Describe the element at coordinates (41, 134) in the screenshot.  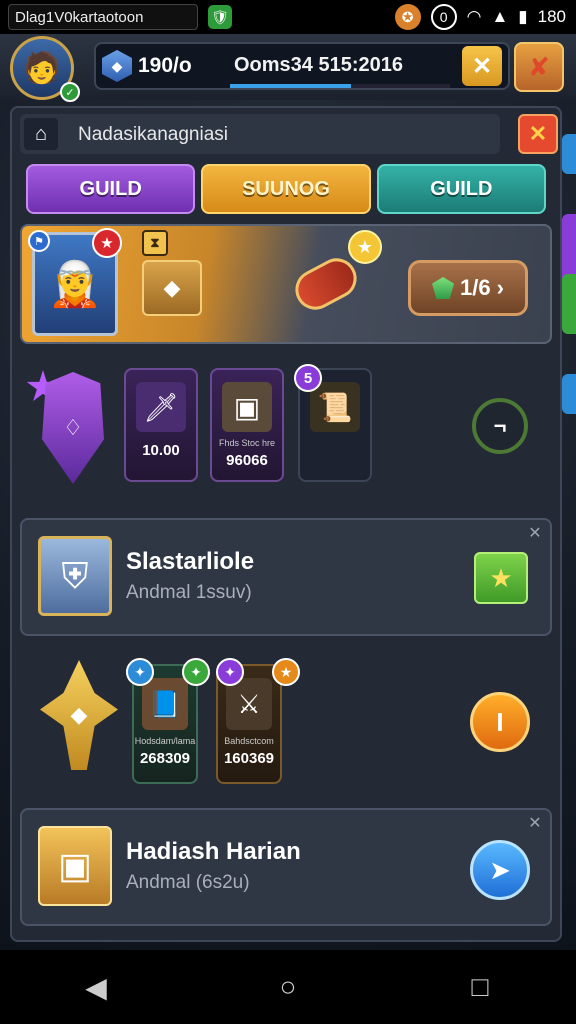
I see `home-icon: ⌂` at that location.